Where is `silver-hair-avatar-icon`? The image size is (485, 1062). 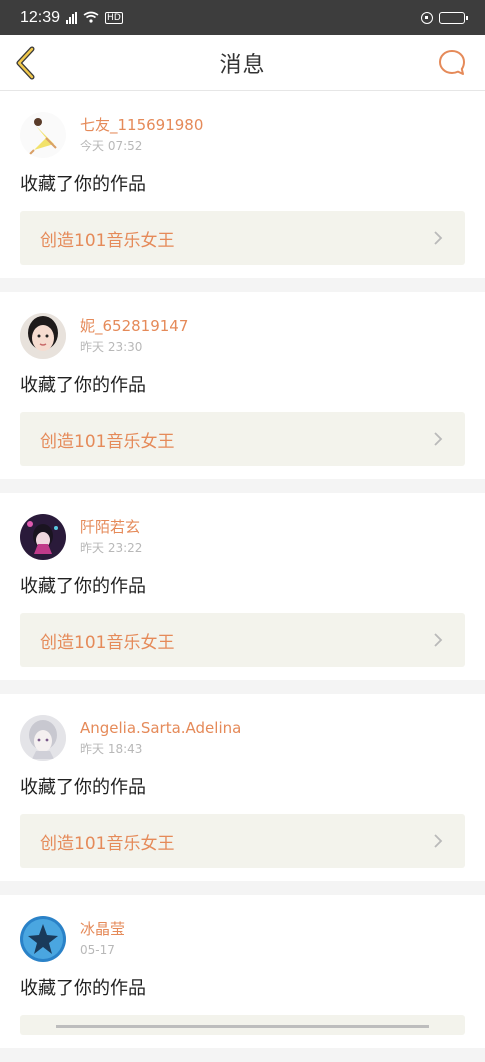
silver-hair-avatar-icon is located at coordinates (43, 738).